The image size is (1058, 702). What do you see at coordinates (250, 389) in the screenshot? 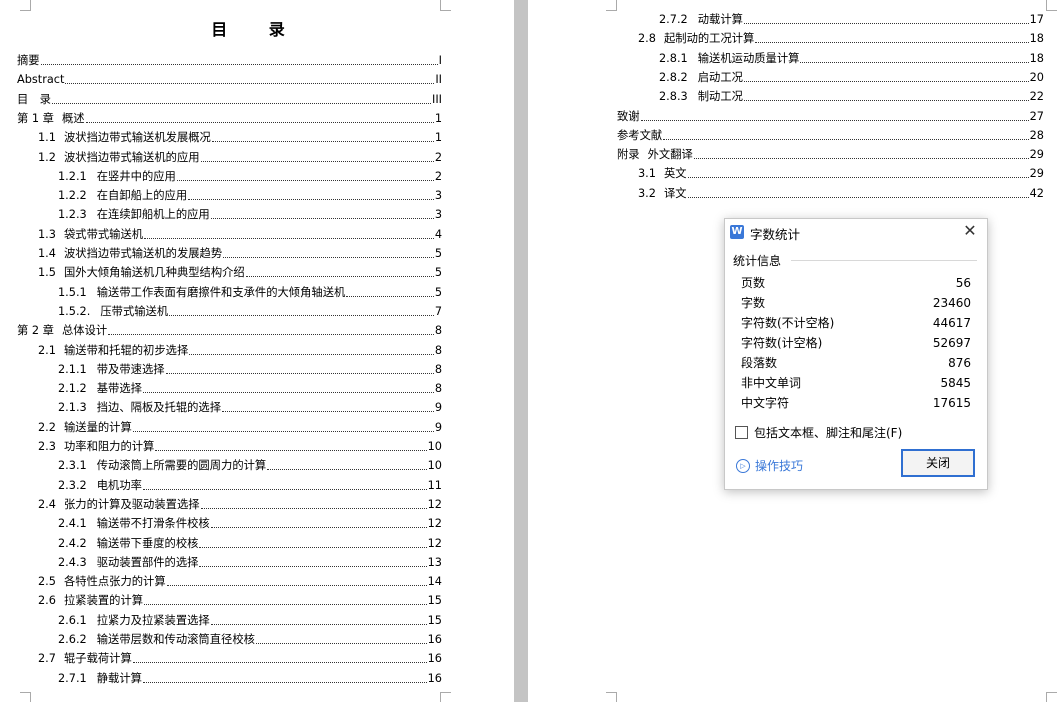
I see `toc-entry: 2.1.2 基带选择 8` at bounding box center [250, 389].